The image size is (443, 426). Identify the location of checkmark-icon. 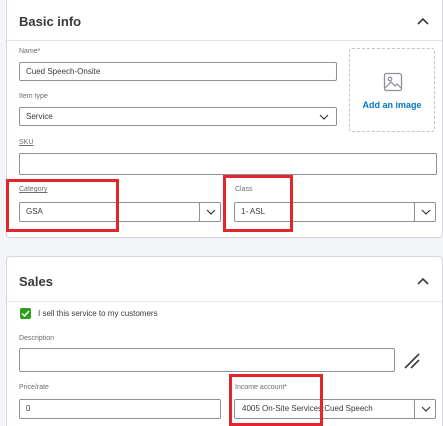
(25, 313).